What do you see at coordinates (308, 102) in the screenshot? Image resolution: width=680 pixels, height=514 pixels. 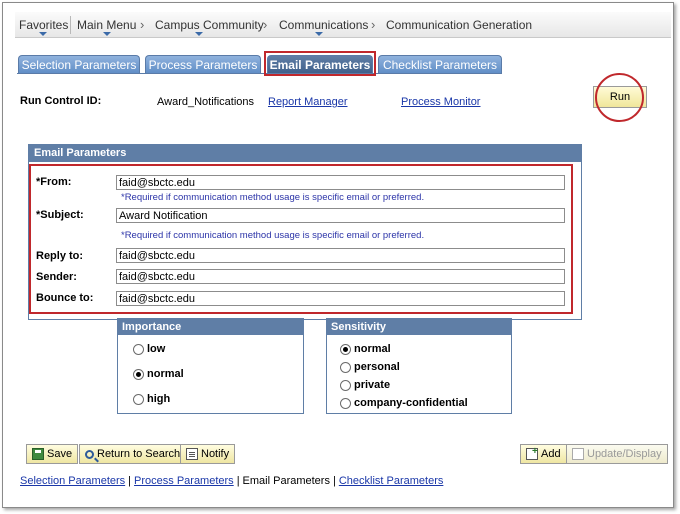 I see `report-manager-link: Report Manager` at bounding box center [308, 102].